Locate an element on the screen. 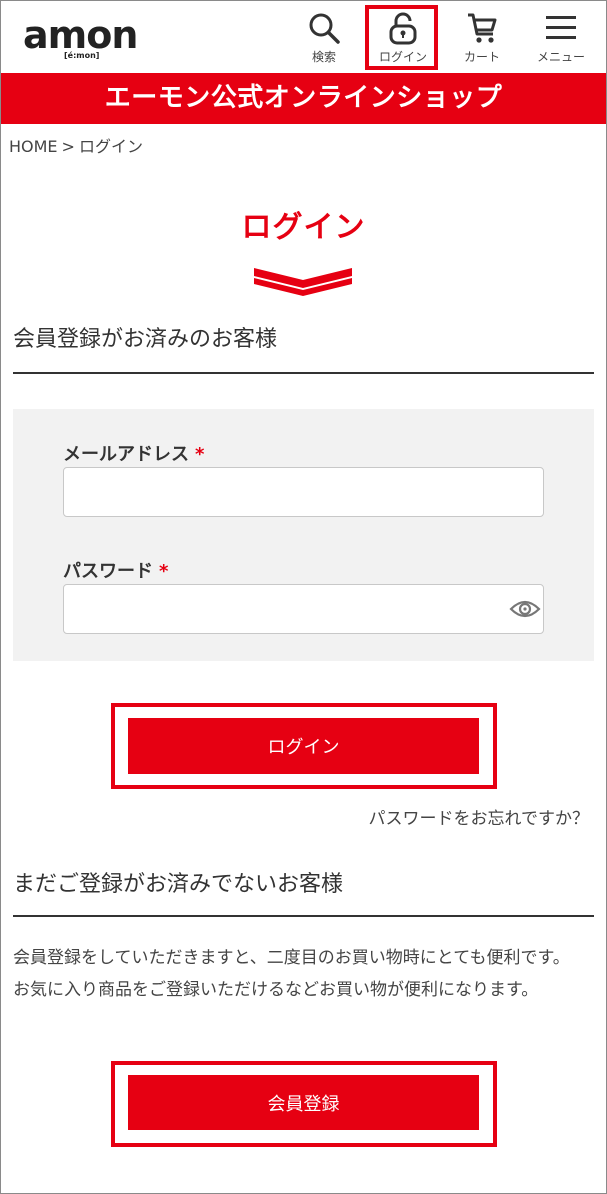 This screenshot has width=607, height=1194. login-button: ログイン is located at coordinates (303, 746).